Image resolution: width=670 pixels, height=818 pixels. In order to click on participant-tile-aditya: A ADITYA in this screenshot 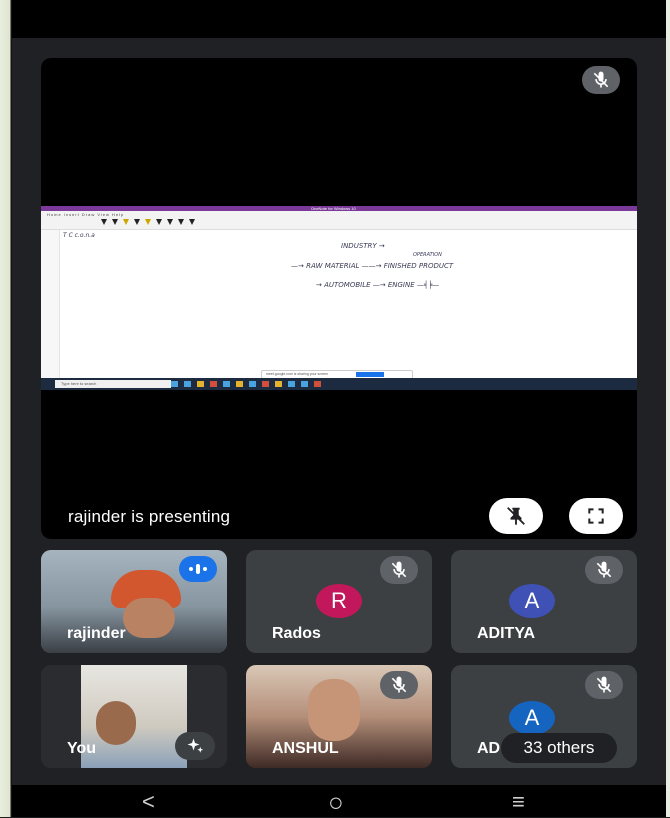, I will do `click(544, 601)`.